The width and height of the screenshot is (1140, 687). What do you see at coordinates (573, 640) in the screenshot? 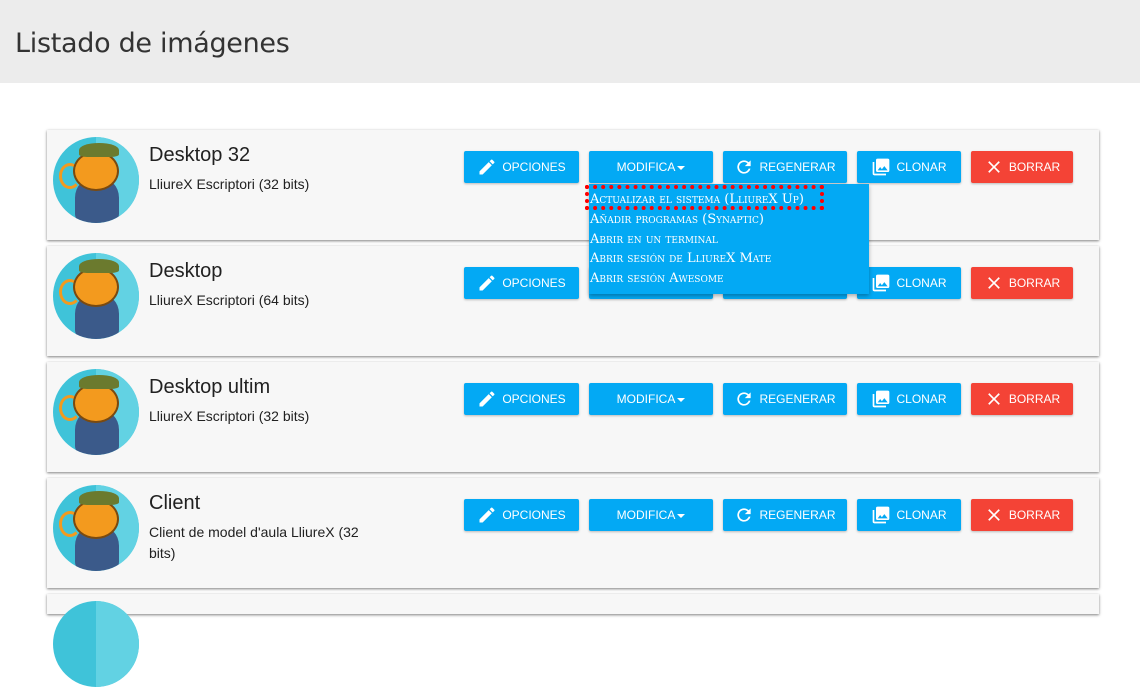
I see `image-card` at bounding box center [573, 640].